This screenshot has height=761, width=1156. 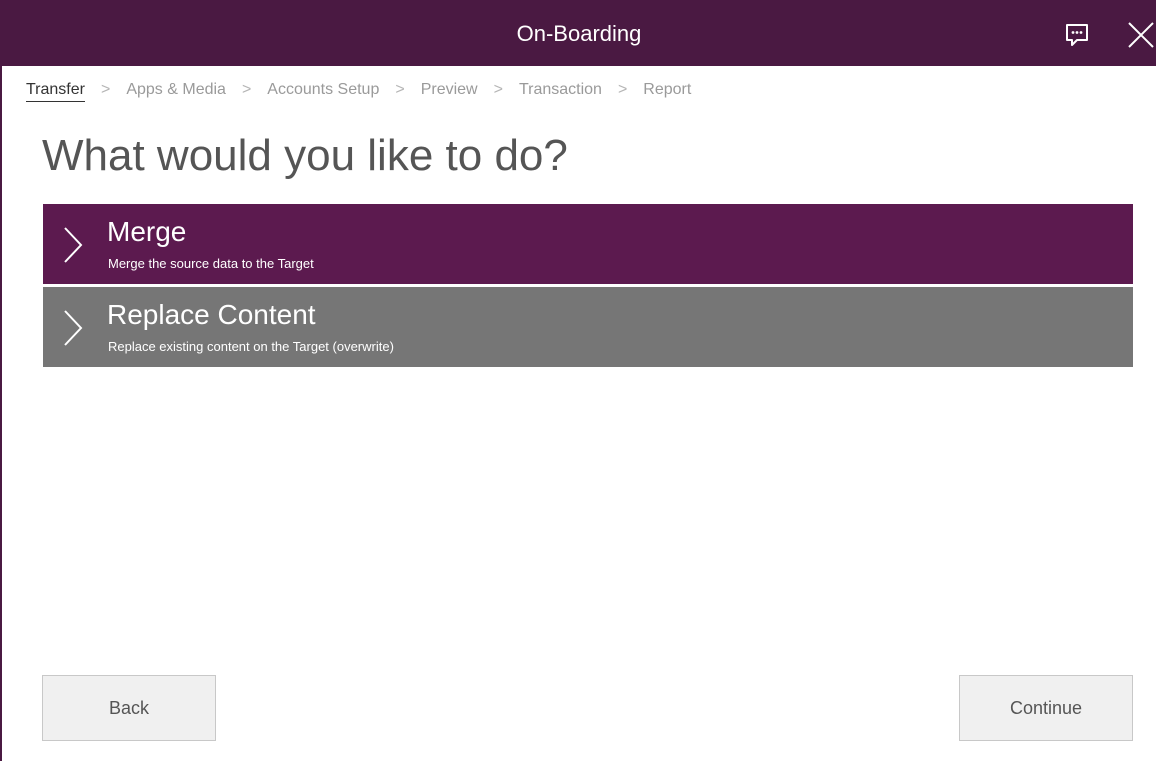 I want to click on close-icon, so click(x=1141, y=35).